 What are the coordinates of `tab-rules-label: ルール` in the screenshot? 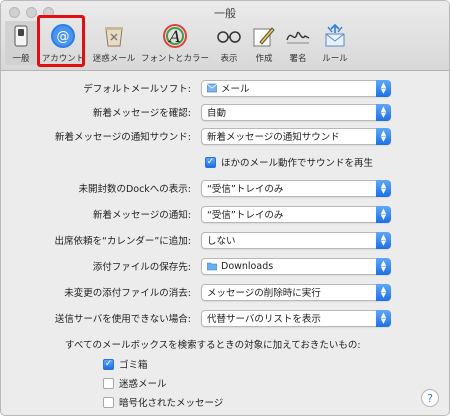 It's located at (335, 59).